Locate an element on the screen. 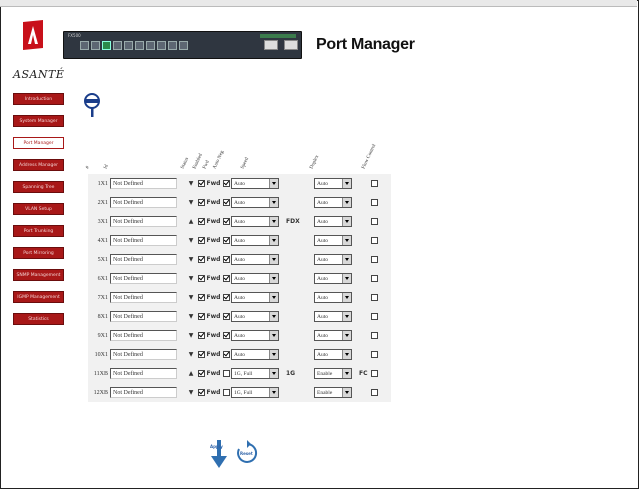  nav-item-2: System Manager is located at coordinates (38, 121).